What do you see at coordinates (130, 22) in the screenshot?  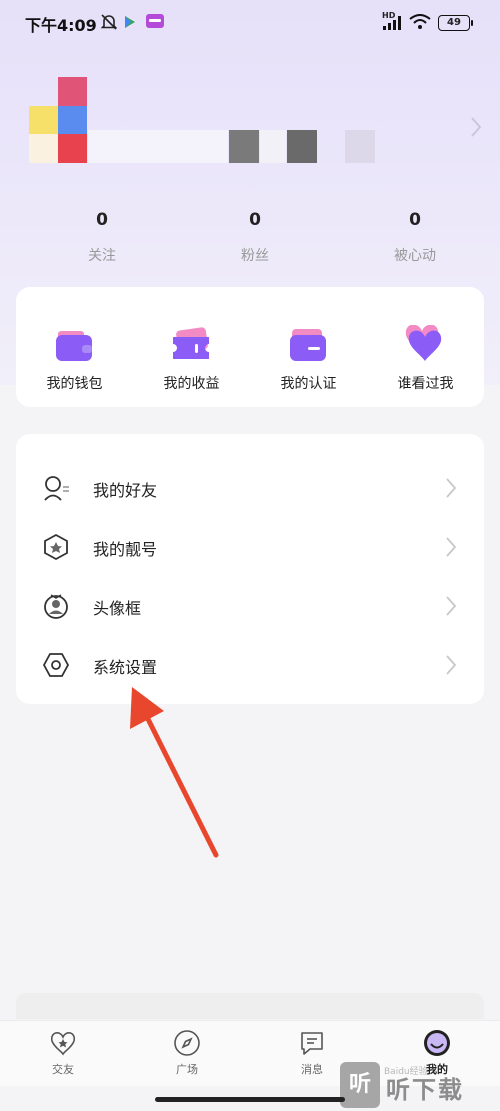 I see `play-store-icon` at bounding box center [130, 22].